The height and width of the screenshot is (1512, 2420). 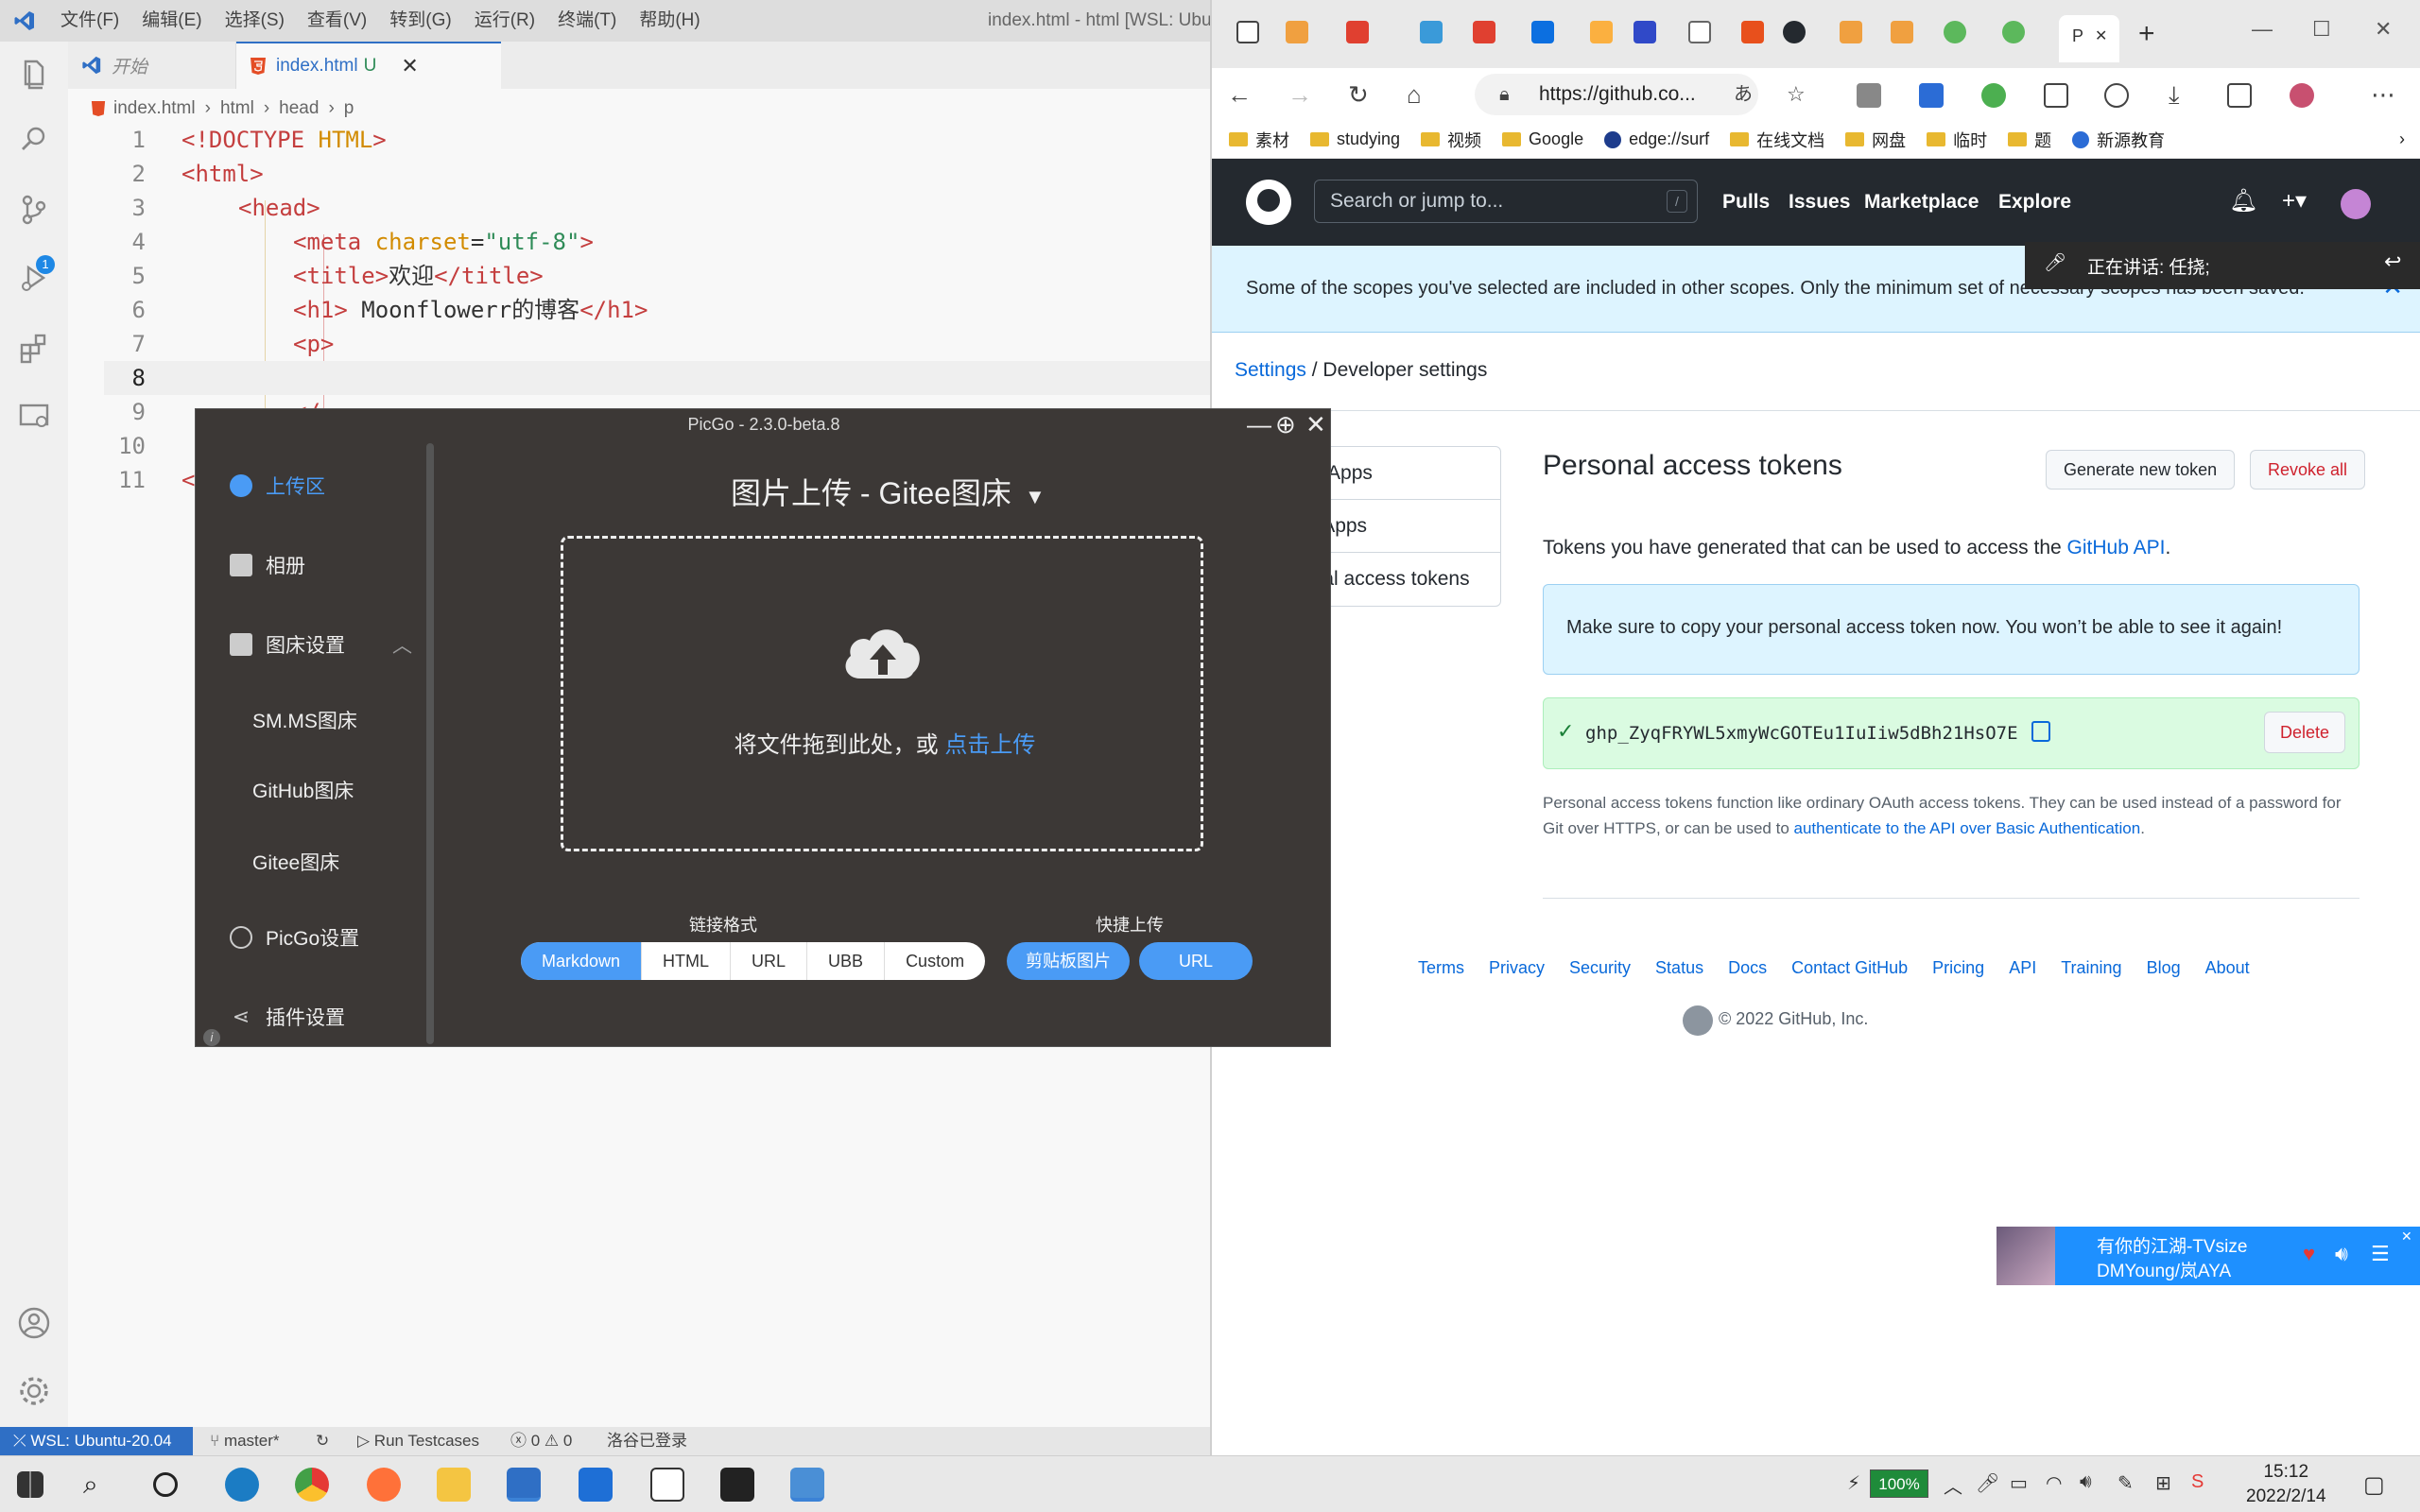 What do you see at coordinates (2243, 201) in the screenshot?
I see `bell-icon: 🔔︎` at bounding box center [2243, 201].